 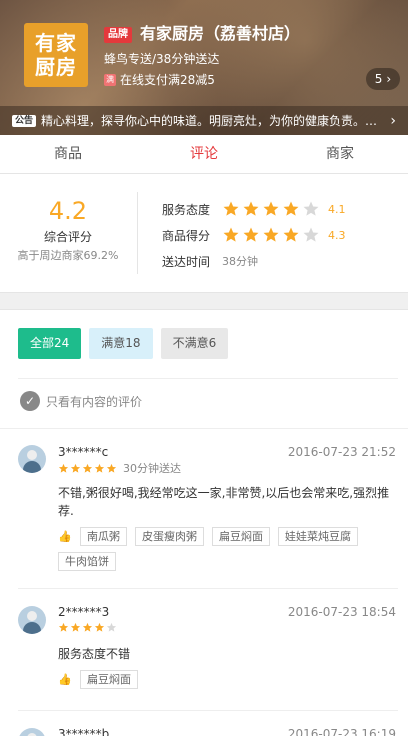 I want to click on review-meta, so click(x=90, y=627).